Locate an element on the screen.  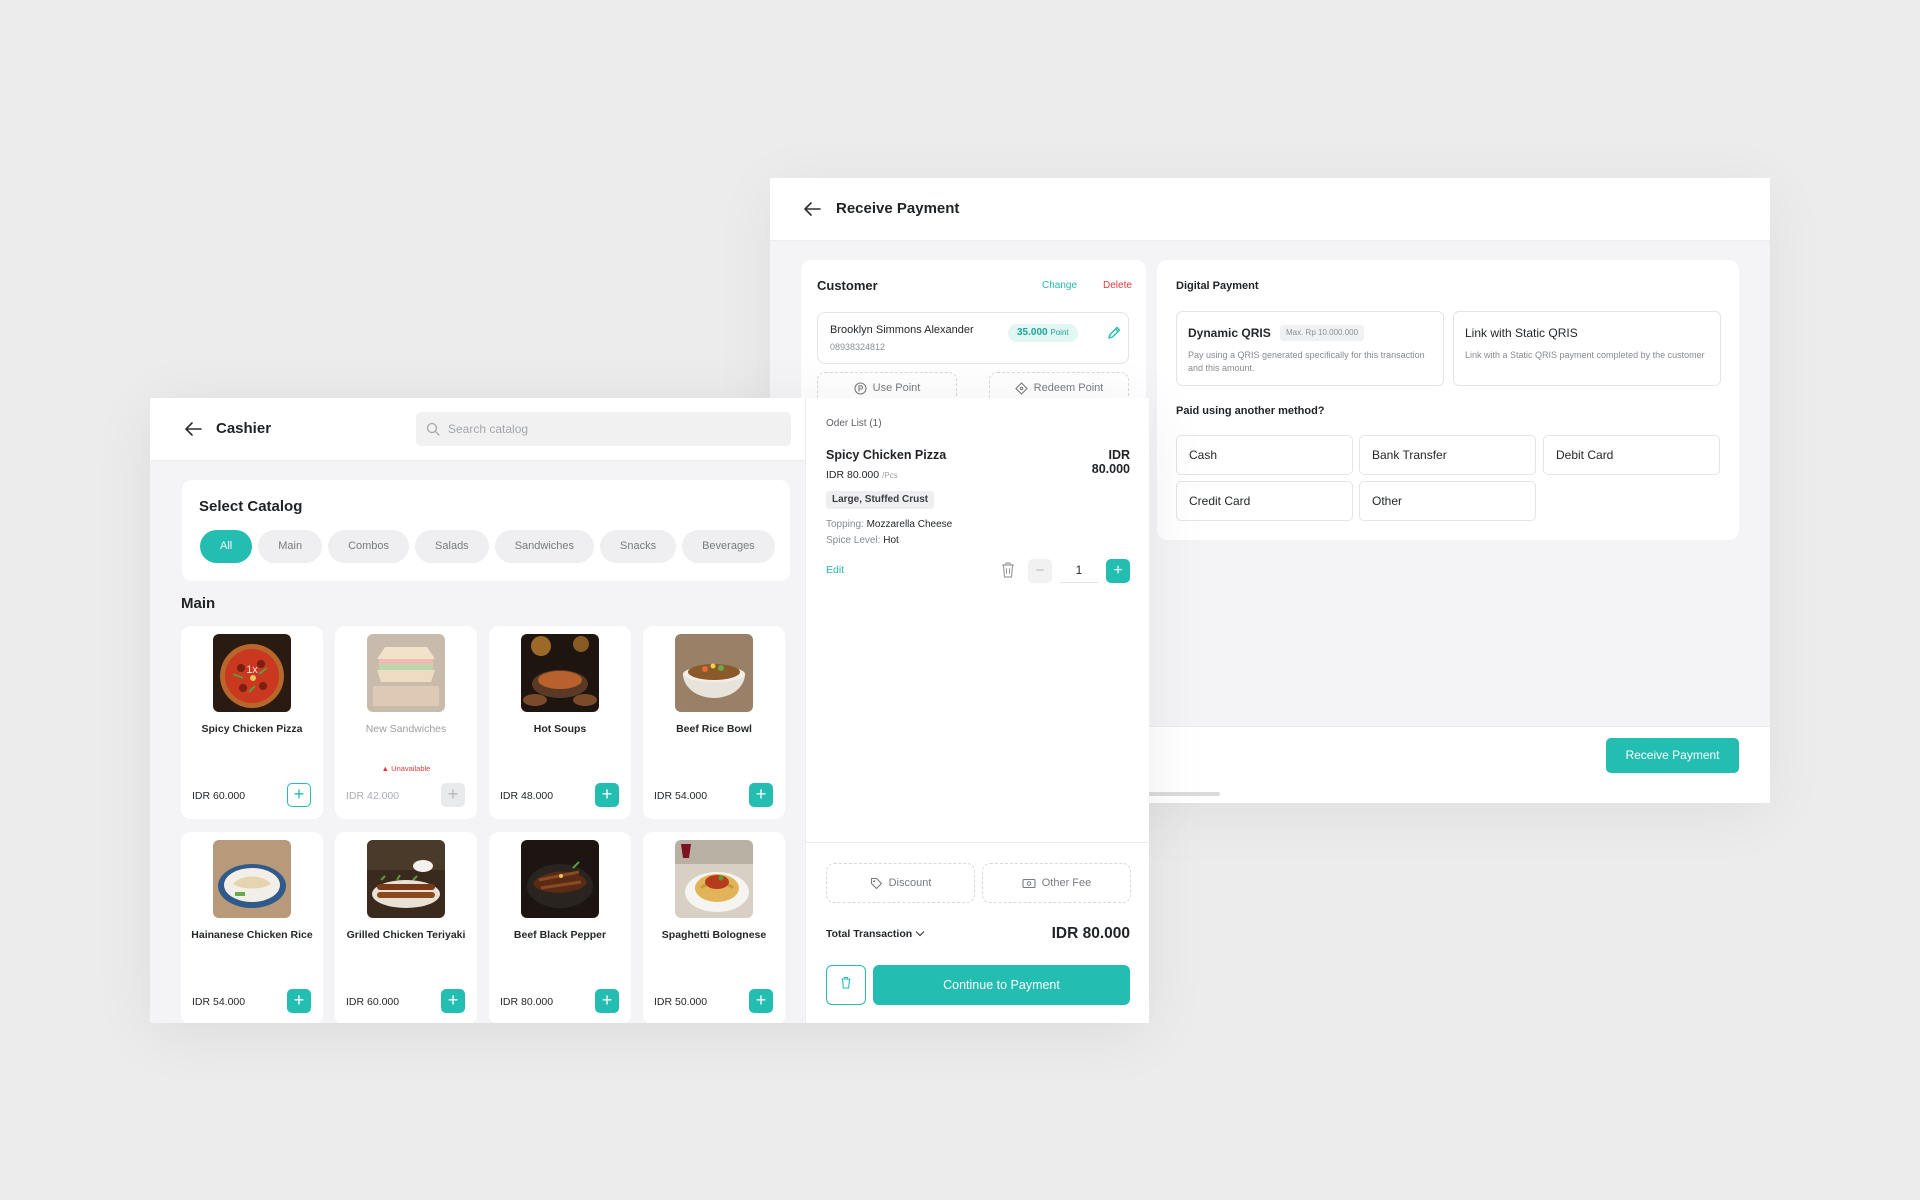
other-fee-label: Other Fee is located at coordinates (1066, 883).